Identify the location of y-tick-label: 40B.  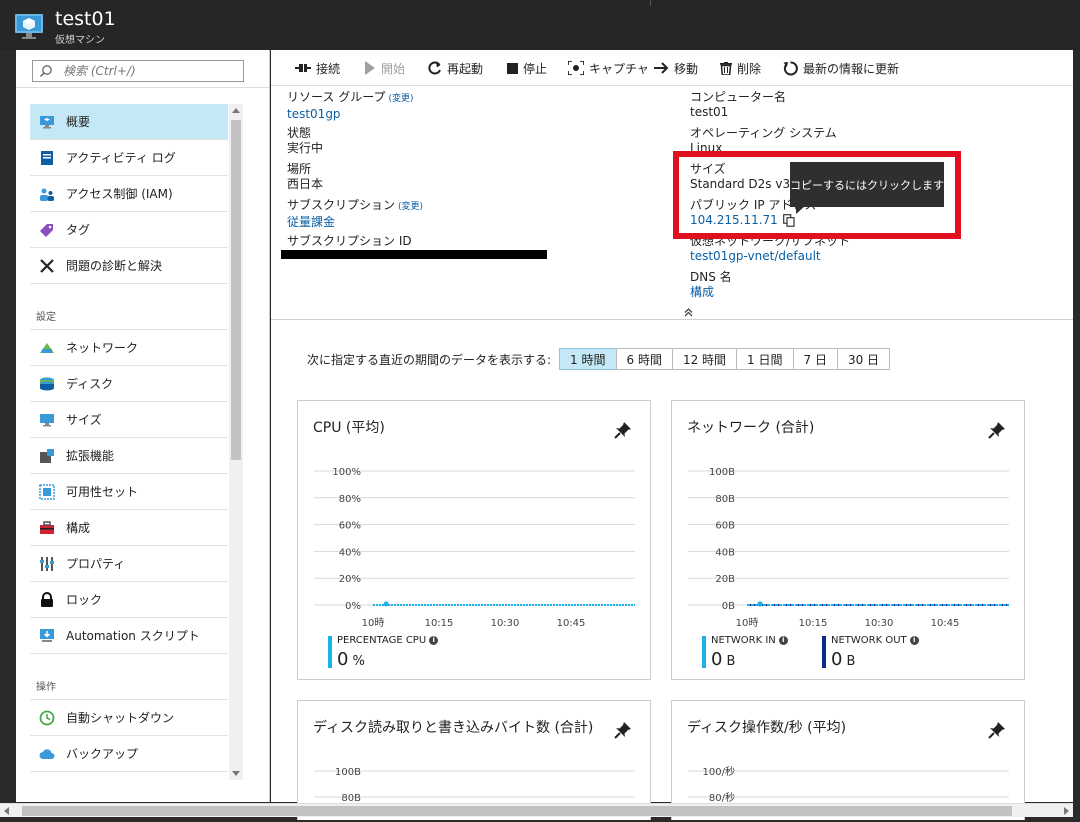
(725, 552).